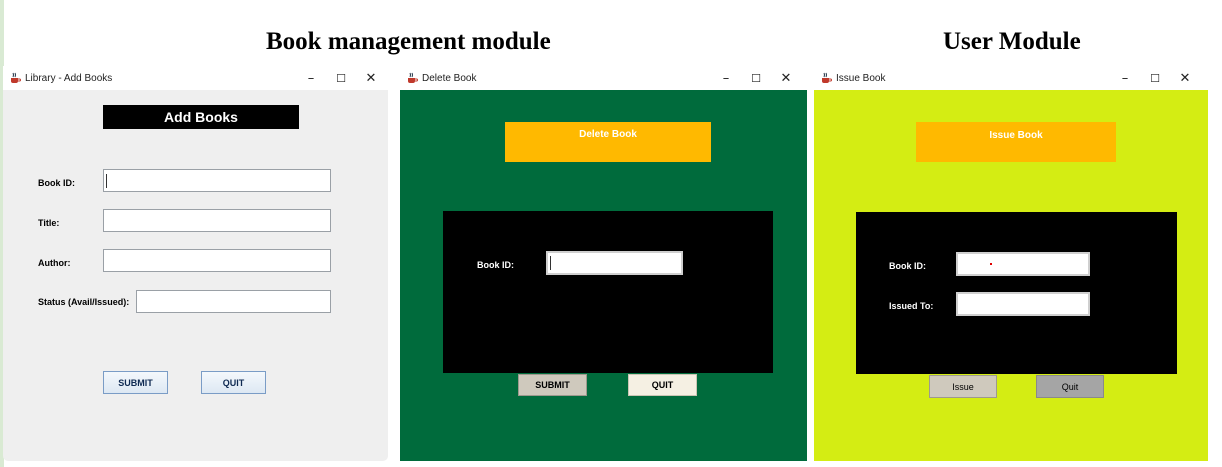  What do you see at coordinates (1012, 41) in the screenshot?
I see `caption-user-module: User Module` at bounding box center [1012, 41].